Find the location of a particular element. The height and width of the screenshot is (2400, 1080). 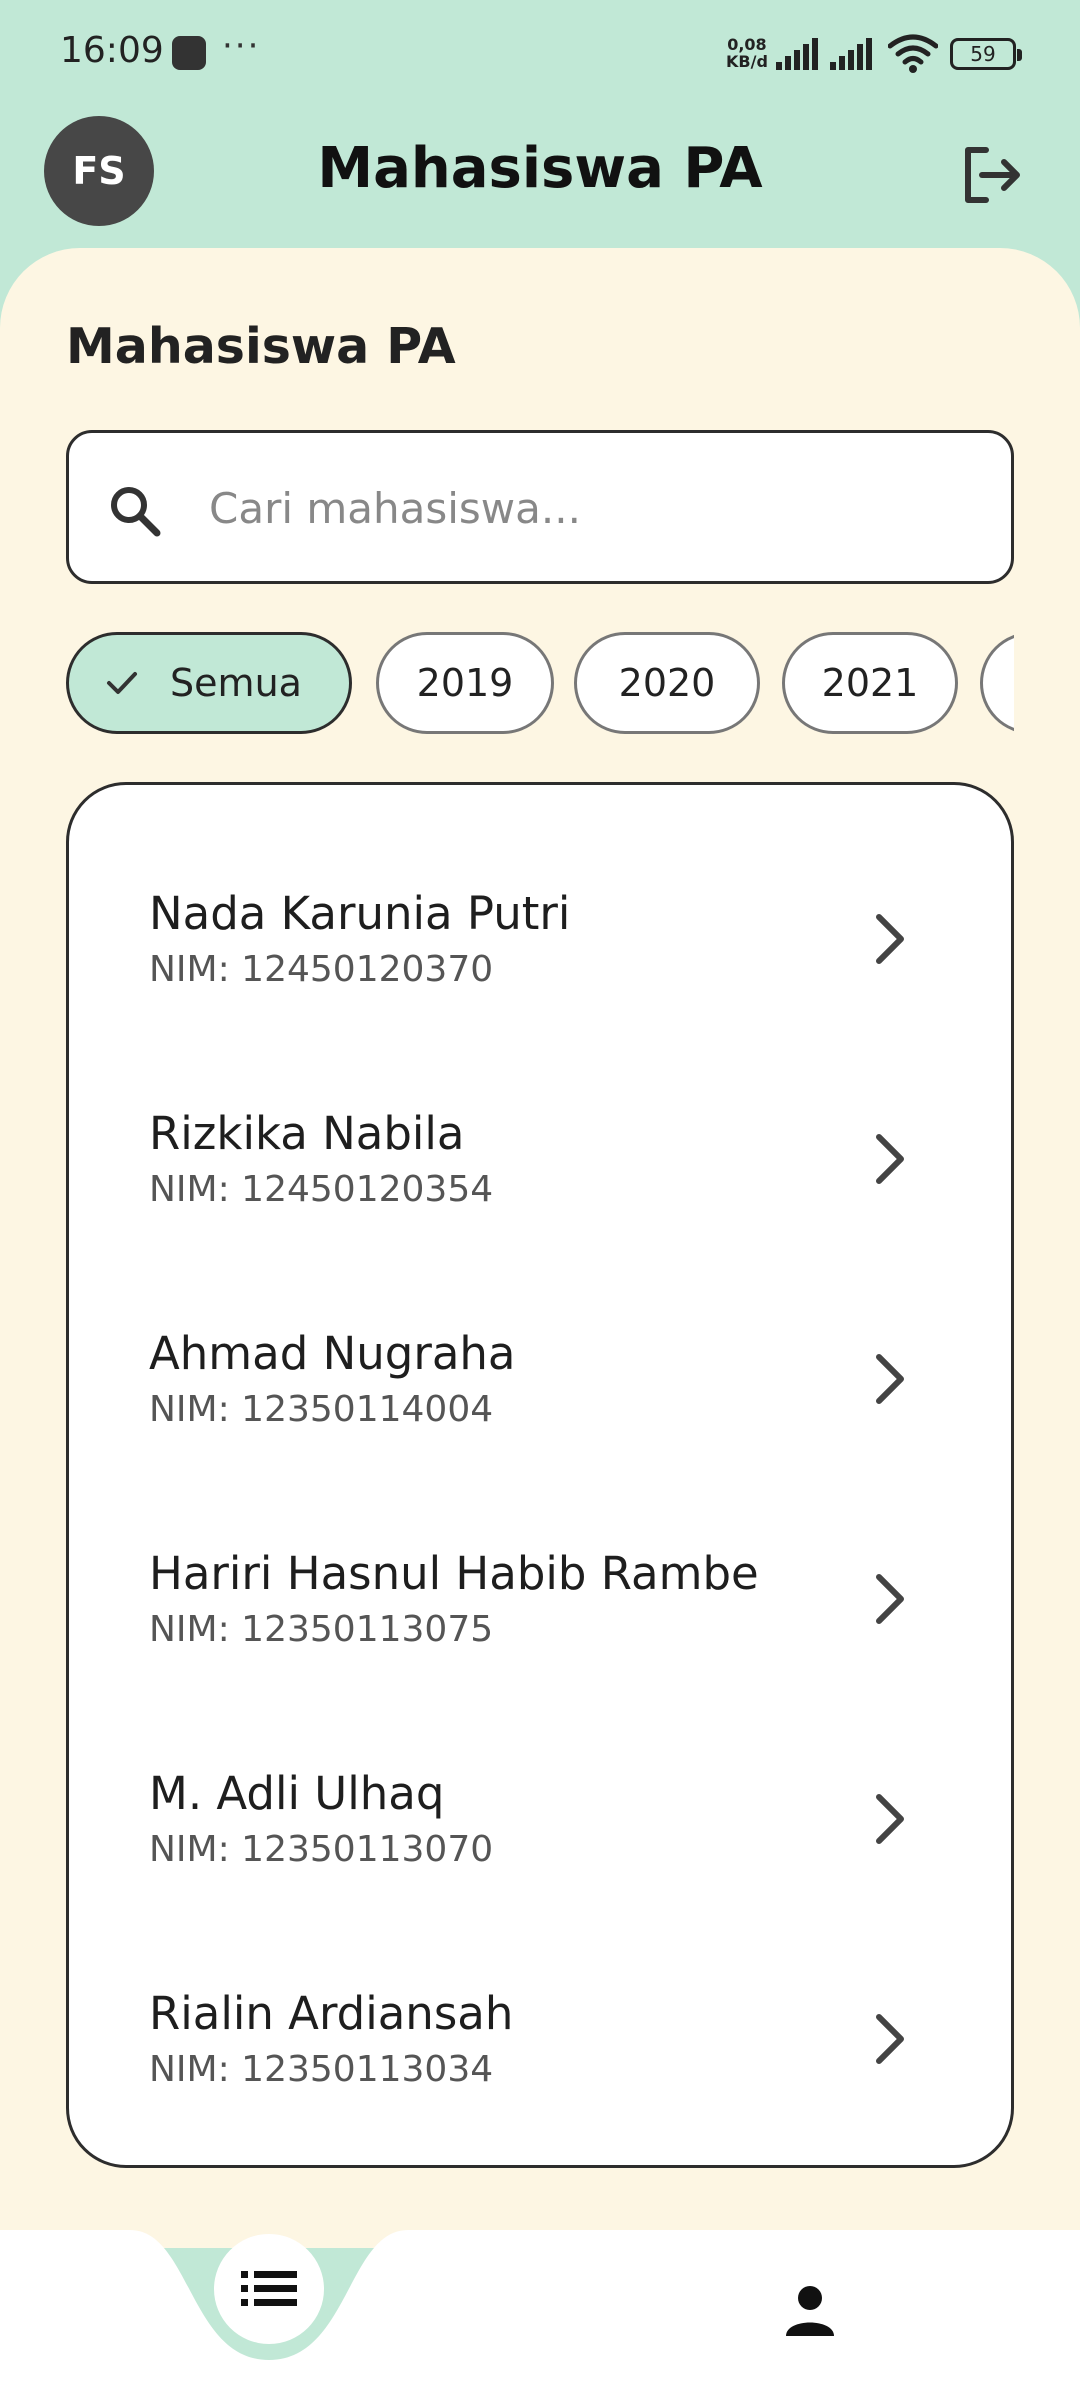

filter-chip-2019: 2019 is located at coordinates (465, 683).